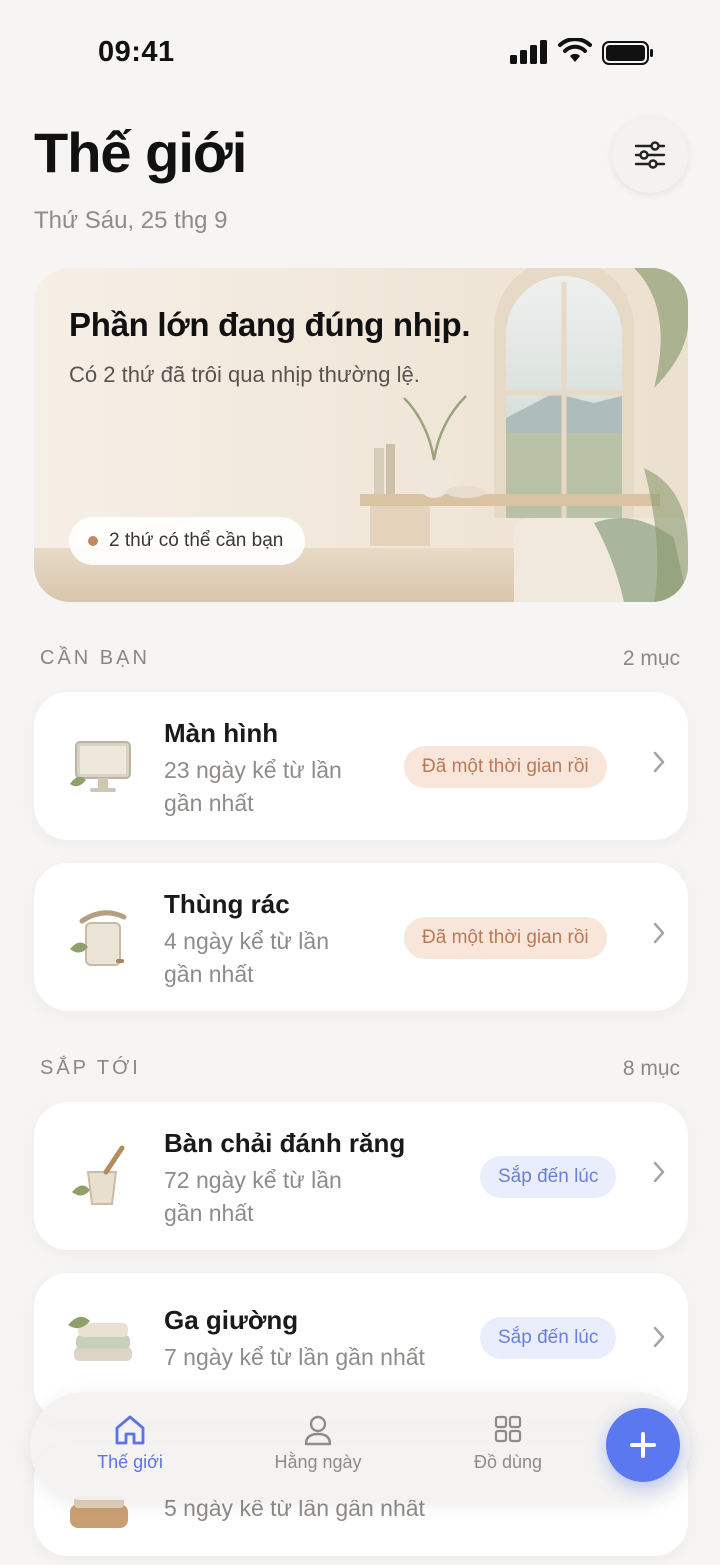 The height and width of the screenshot is (1565, 720). I want to click on item-meta: 4 ngày kể từ lần gần nhất, so click(246, 957).